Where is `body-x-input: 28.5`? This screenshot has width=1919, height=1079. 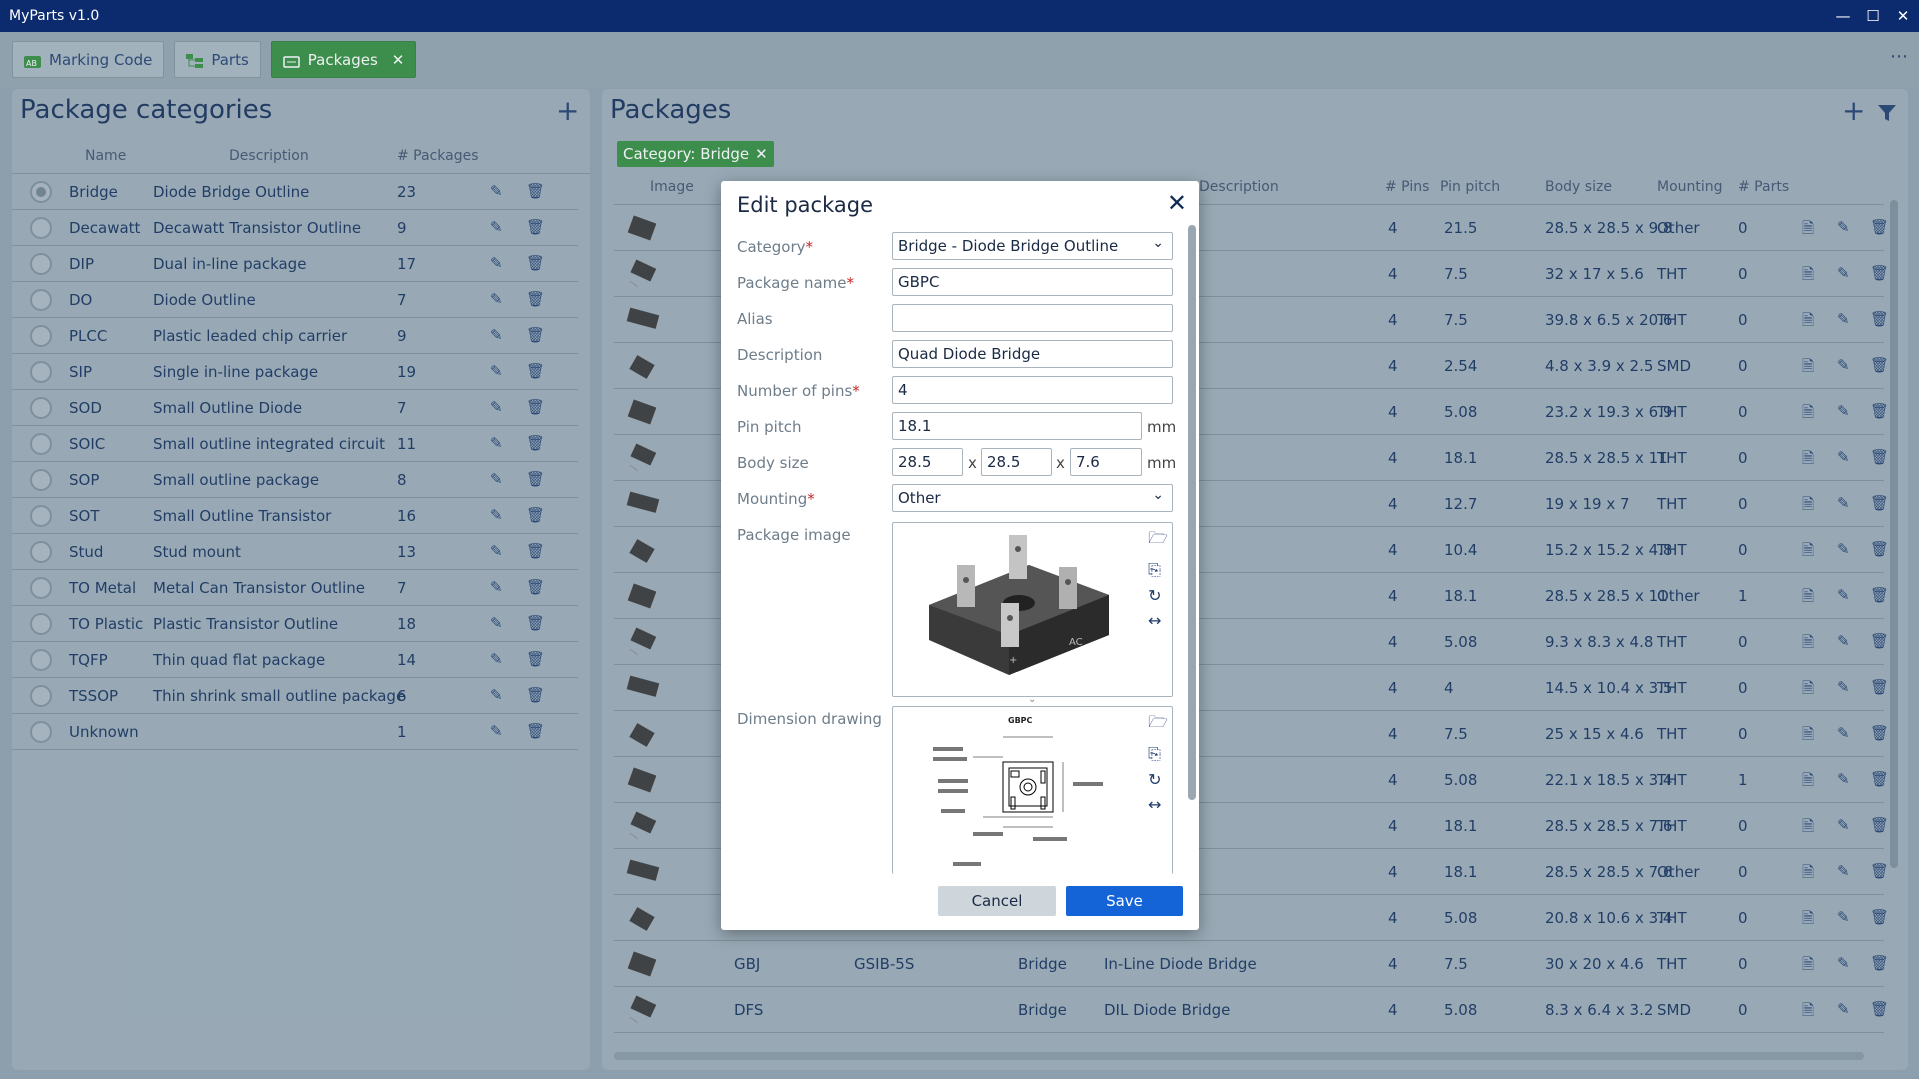
body-x-input: 28.5 is located at coordinates (927, 462).